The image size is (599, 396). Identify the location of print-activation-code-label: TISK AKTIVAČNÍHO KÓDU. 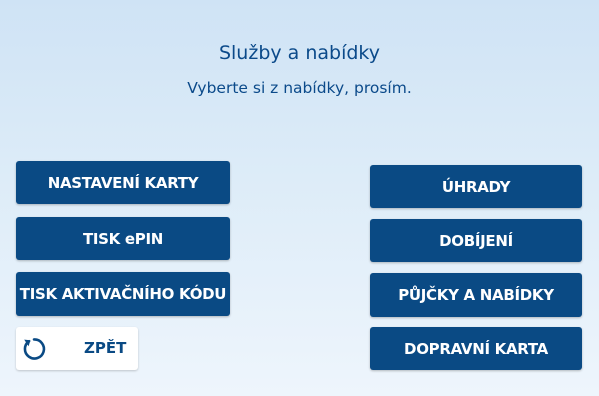
(123, 294).